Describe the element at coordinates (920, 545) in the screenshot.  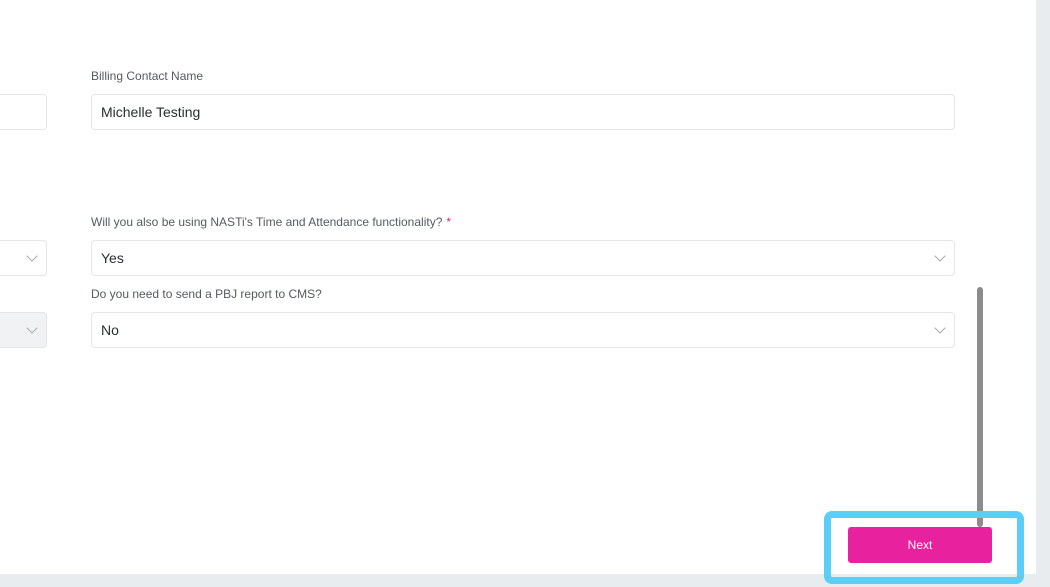
I see `next-button: Next` at that location.